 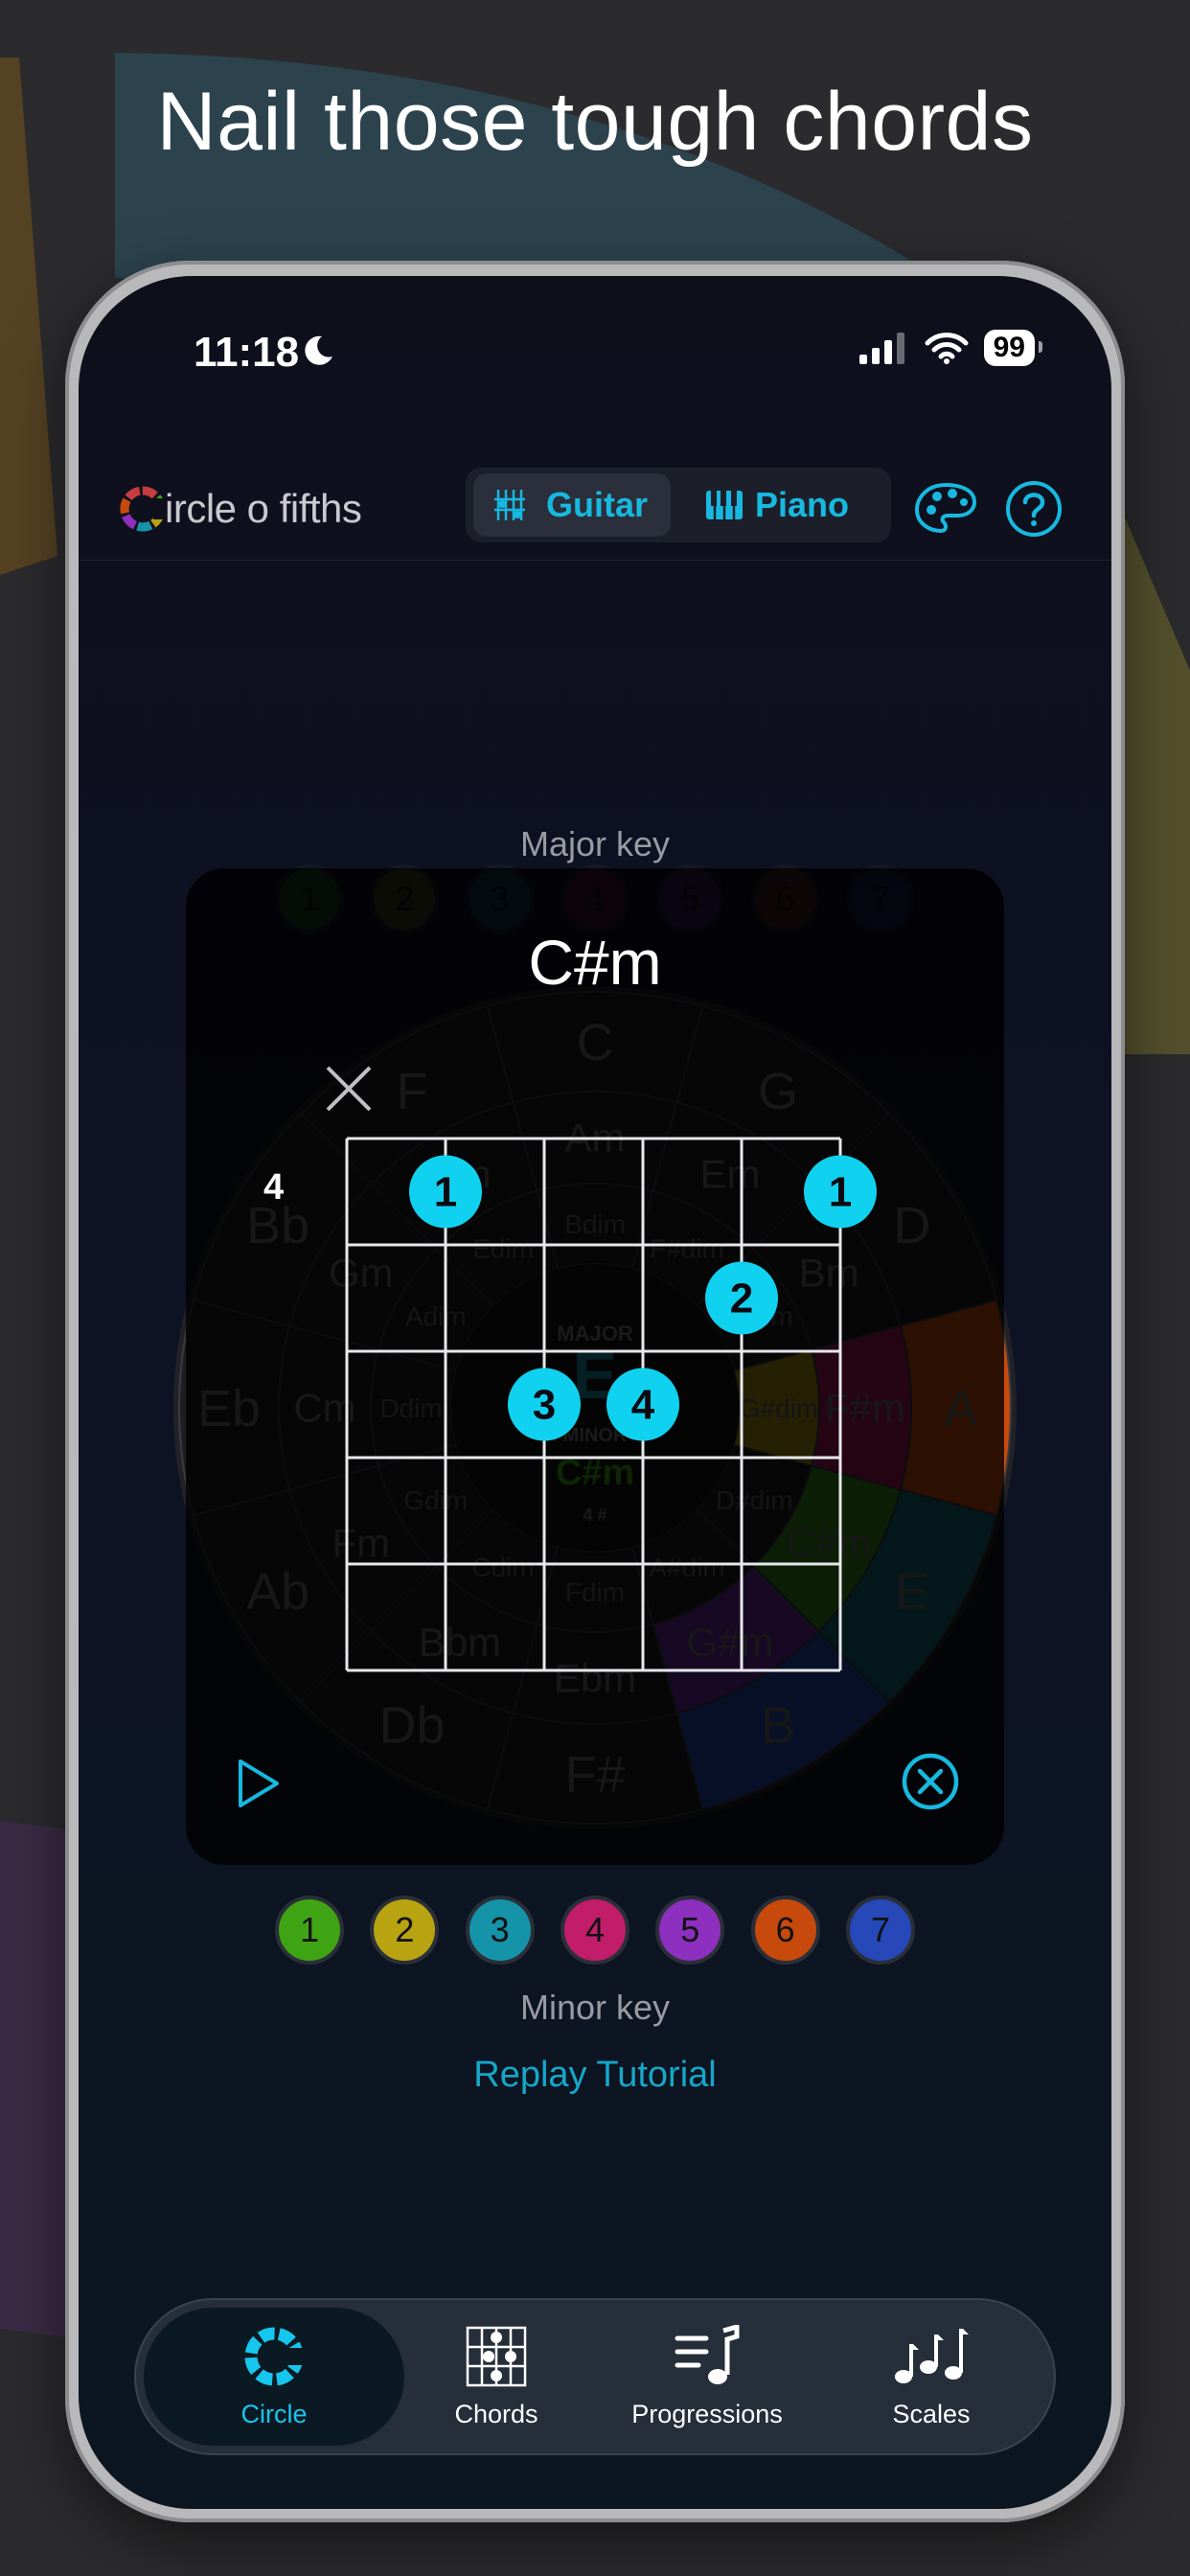 What do you see at coordinates (497, 2356) in the screenshot?
I see `chords-tab-icon` at bounding box center [497, 2356].